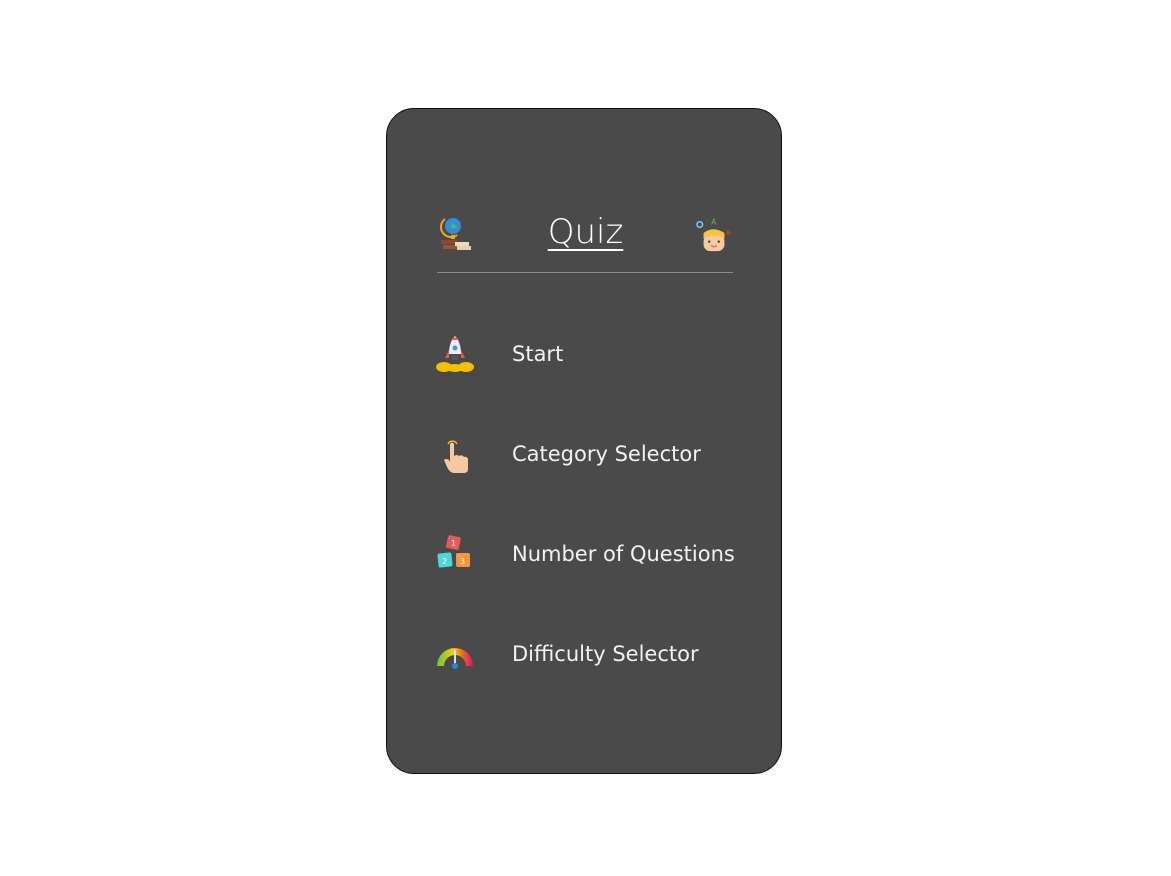 This screenshot has width=1171, height=876. Describe the element at coordinates (456, 456) in the screenshot. I see `pointing-hand-icon` at that location.